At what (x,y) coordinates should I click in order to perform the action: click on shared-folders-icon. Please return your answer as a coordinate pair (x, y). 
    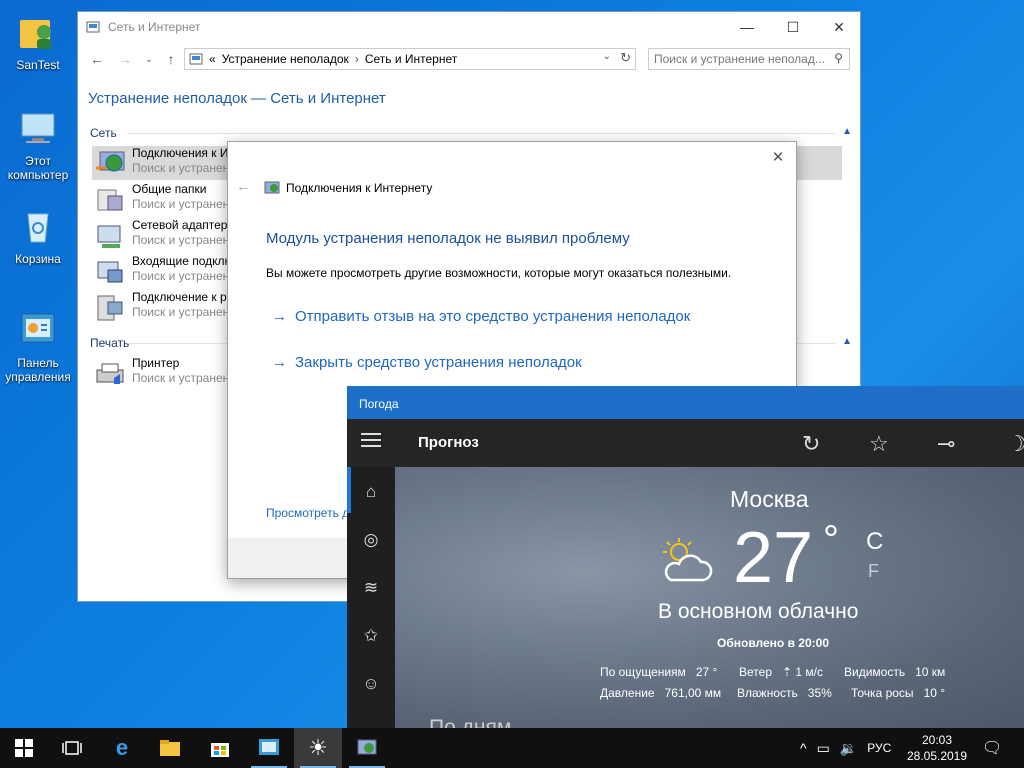
    Looking at the image, I should click on (110, 200).